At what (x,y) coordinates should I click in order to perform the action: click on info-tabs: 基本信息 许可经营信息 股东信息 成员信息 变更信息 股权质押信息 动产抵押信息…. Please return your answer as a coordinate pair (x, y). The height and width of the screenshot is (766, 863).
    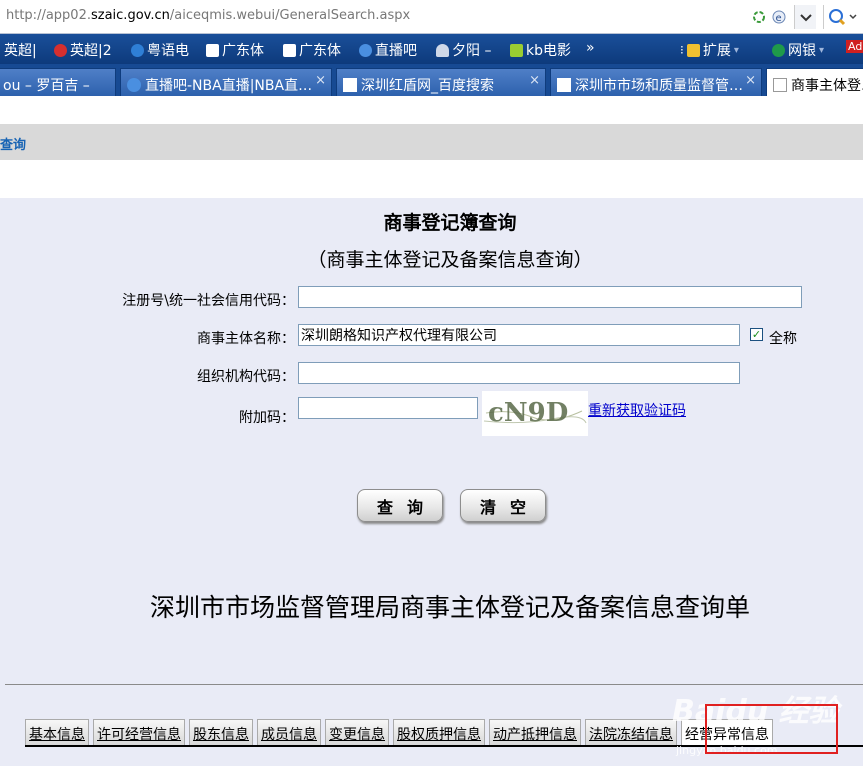
    Looking at the image, I should click on (401, 732).